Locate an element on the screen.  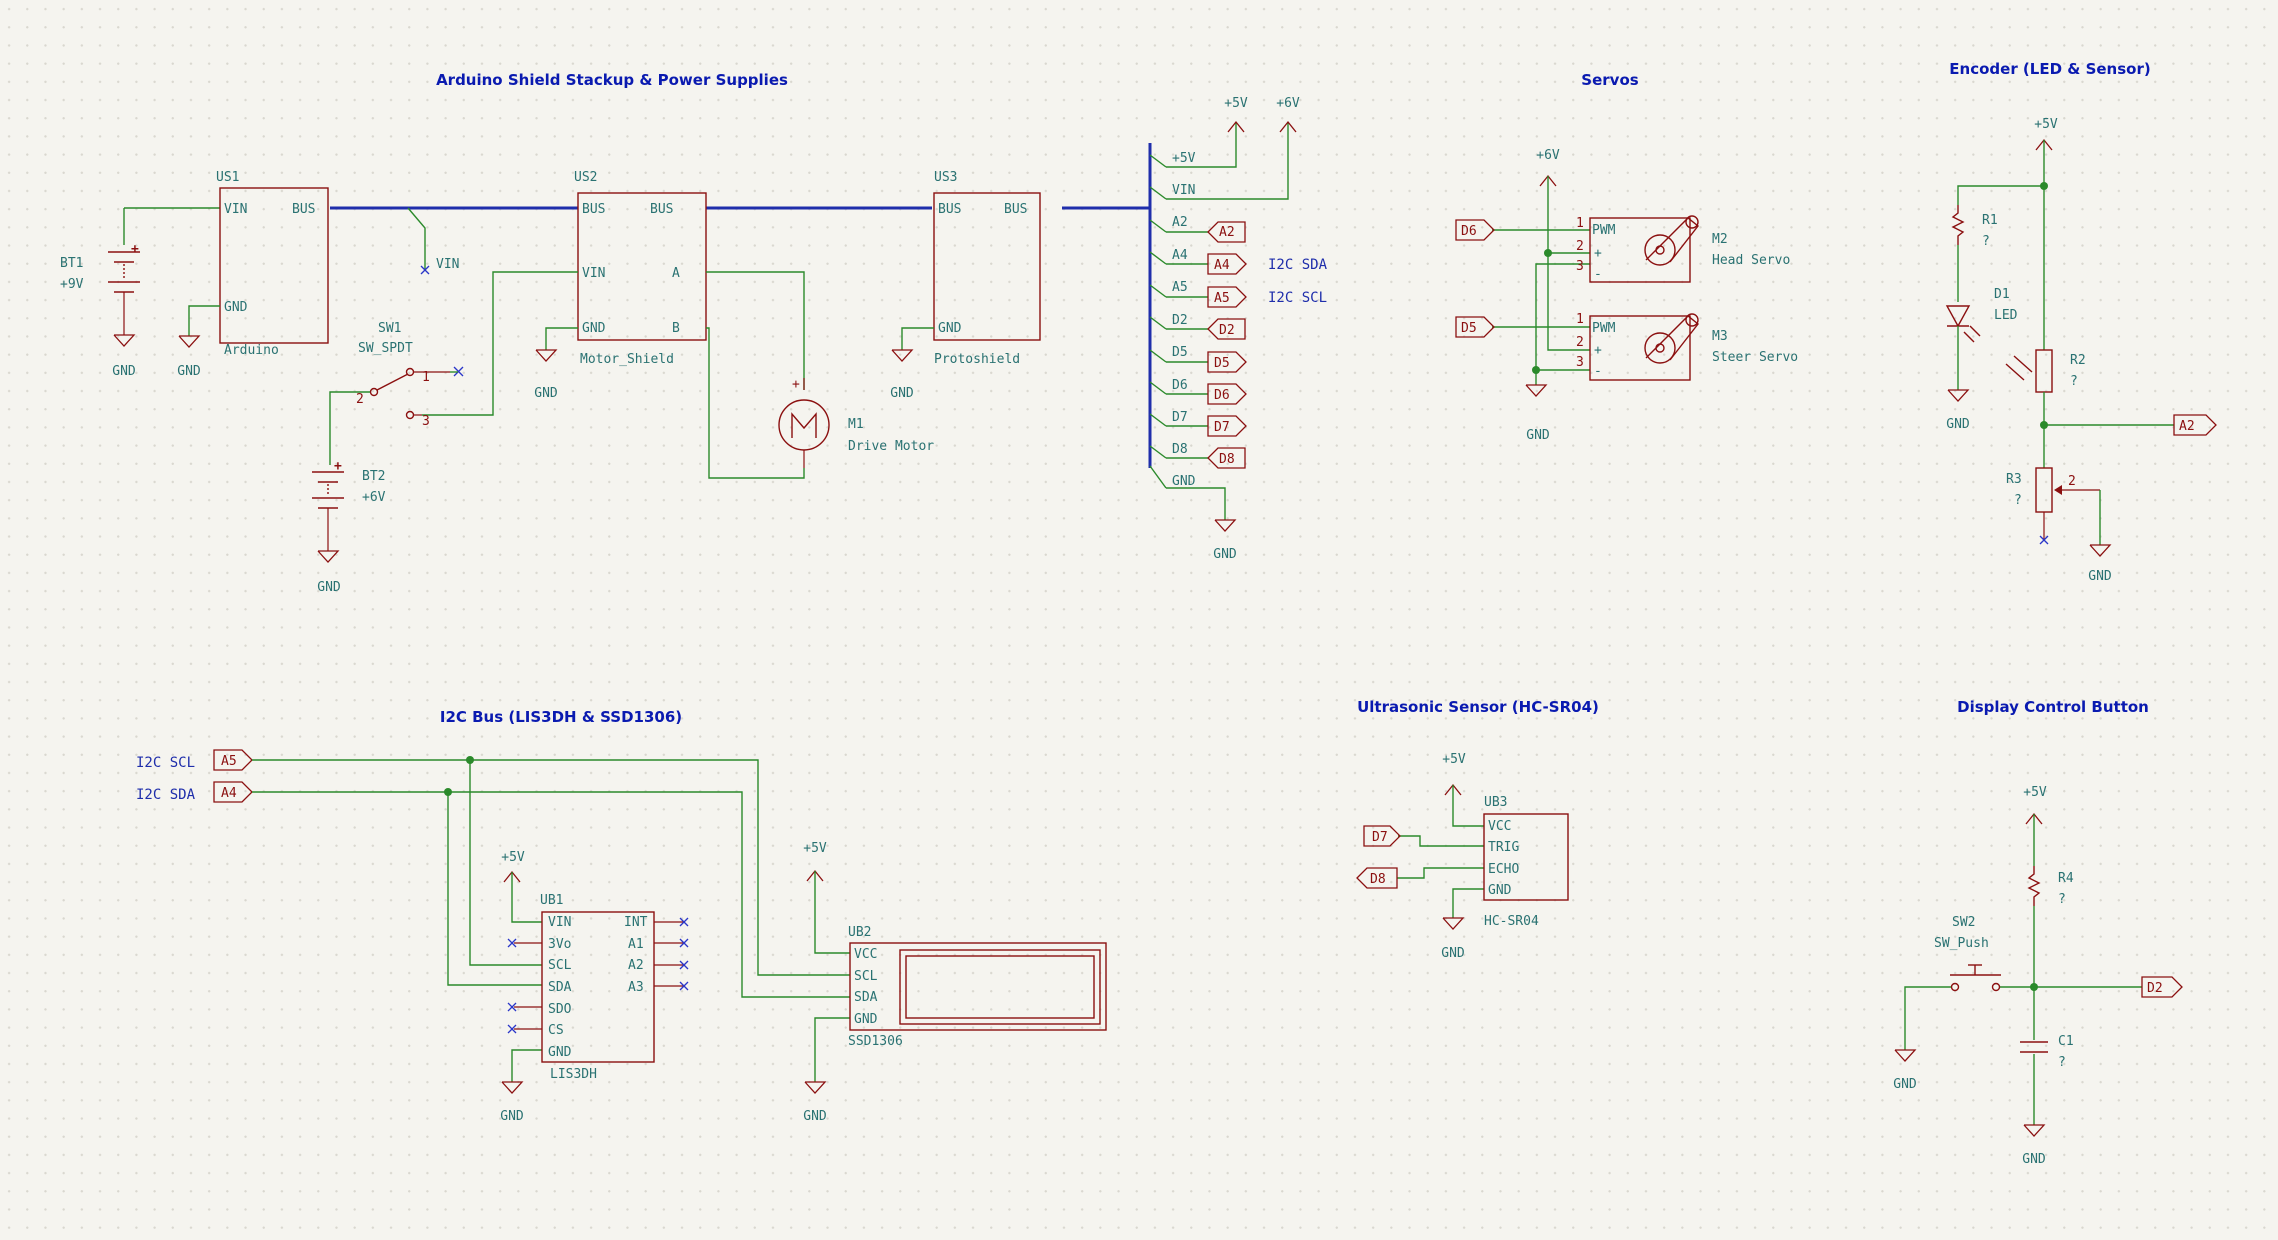
global-label-d6-bus: D6 is located at coordinates (1227, 394).